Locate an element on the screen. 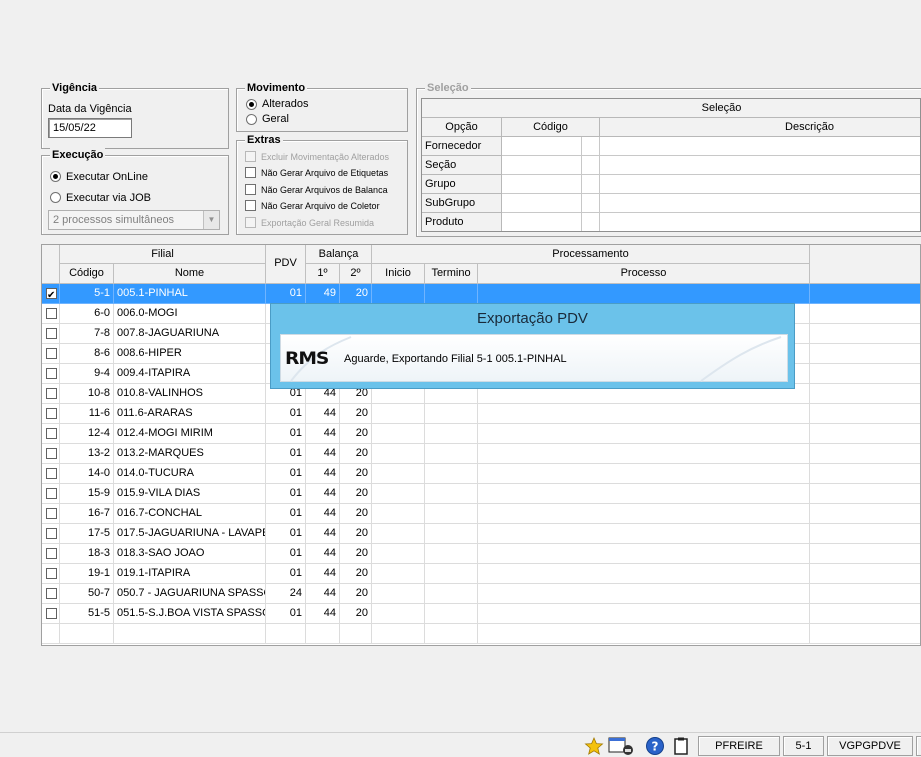 The image size is (921, 757). table-row: 12-4 012.4-MOGI MIRIM 01 44 20 is located at coordinates (481, 434).